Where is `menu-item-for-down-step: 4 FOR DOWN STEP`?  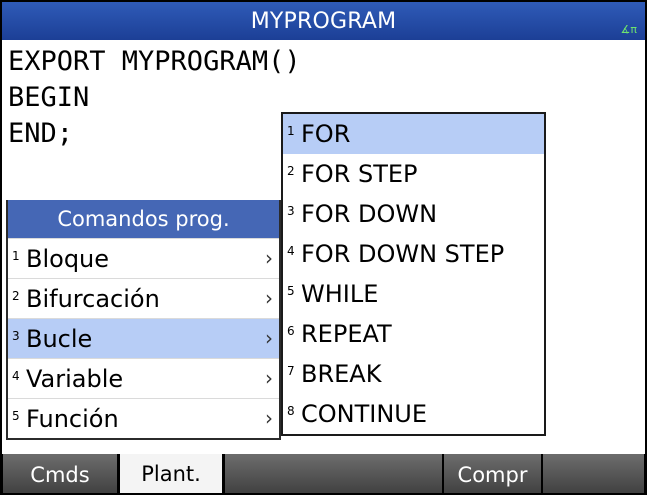
menu-item-for-down-step: 4 FOR DOWN STEP is located at coordinates (413, 254).